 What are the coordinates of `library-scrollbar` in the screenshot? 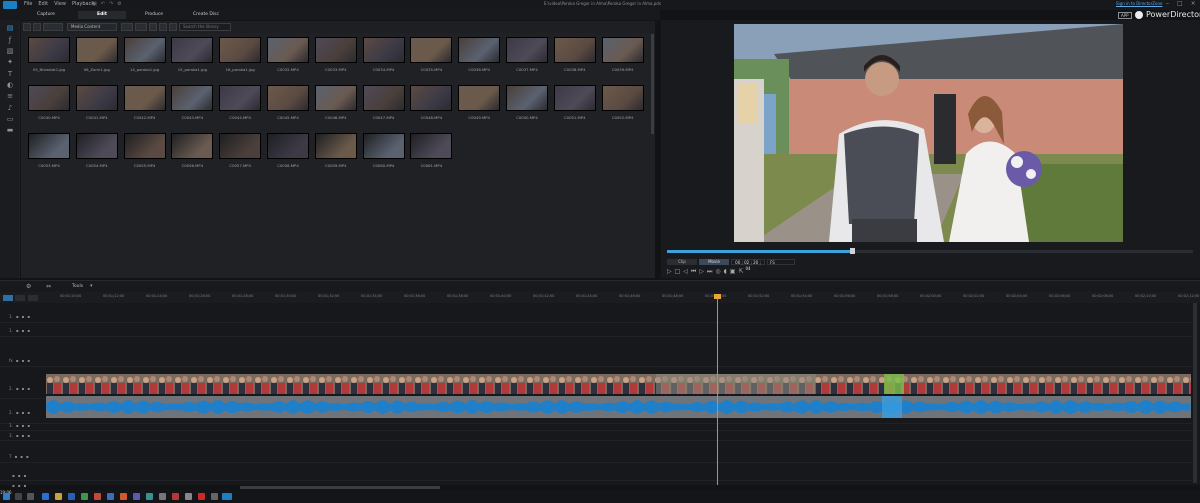 It's located at (652, 84).